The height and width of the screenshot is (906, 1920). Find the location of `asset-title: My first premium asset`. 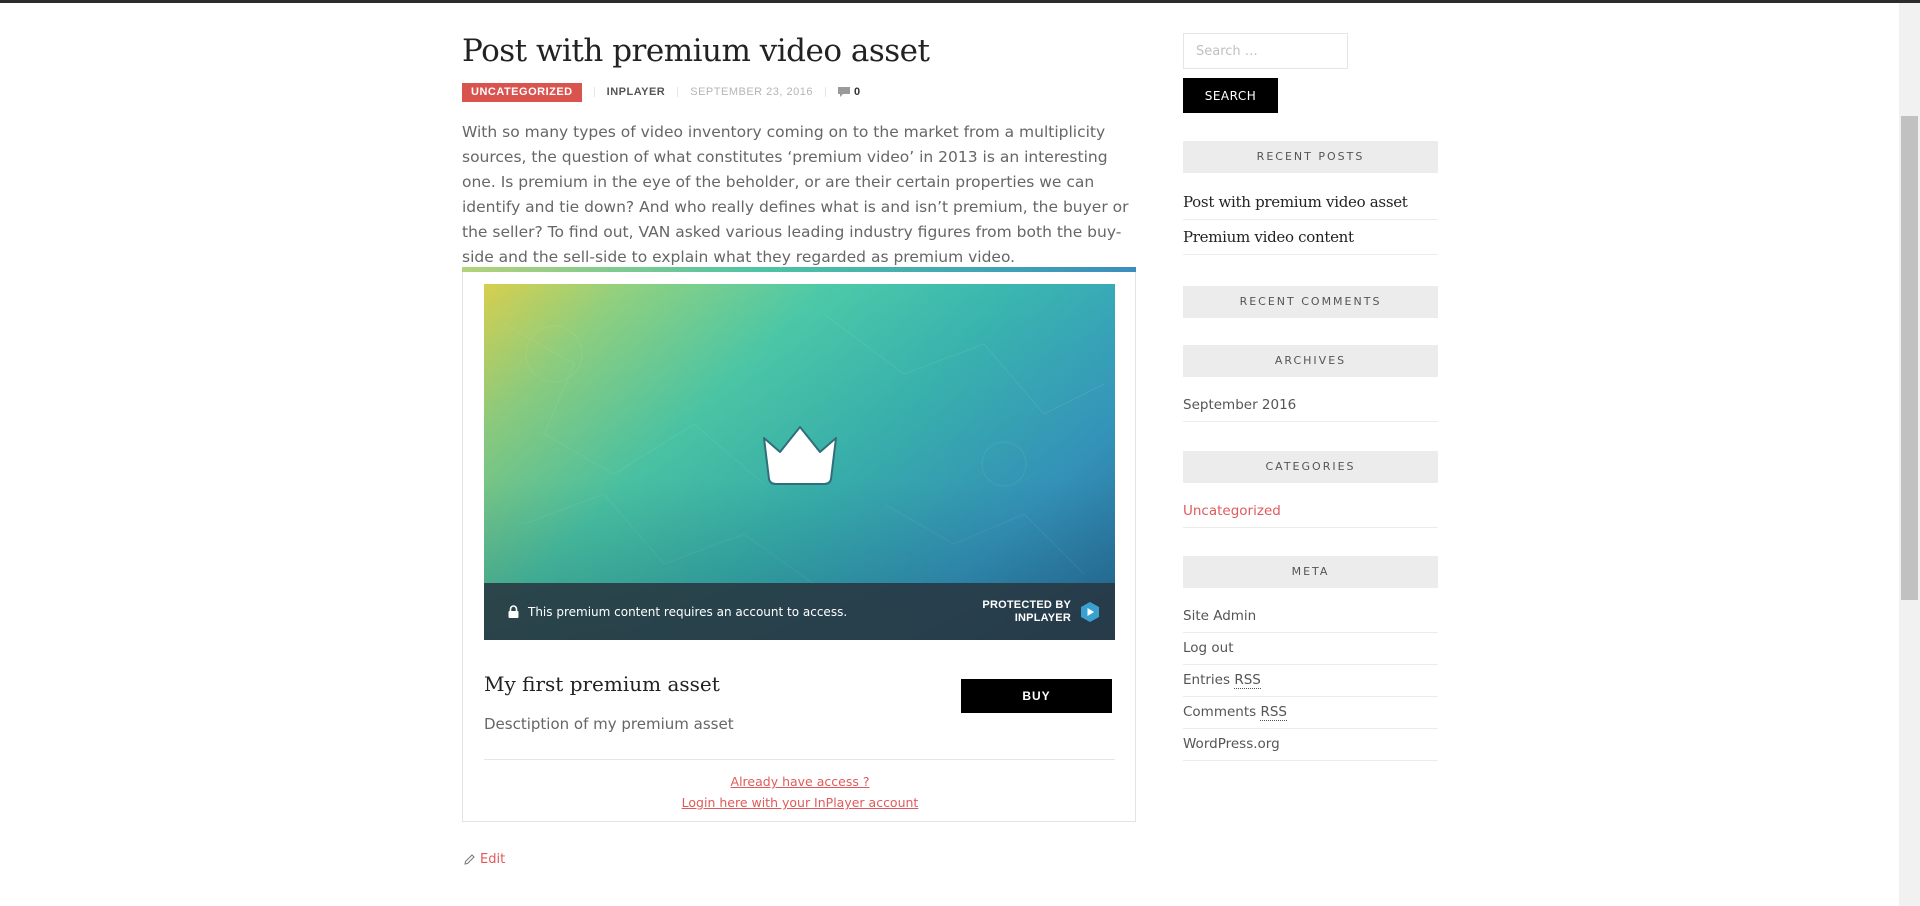

asset-title: My first premium asset is located at coordinates (602, 684).